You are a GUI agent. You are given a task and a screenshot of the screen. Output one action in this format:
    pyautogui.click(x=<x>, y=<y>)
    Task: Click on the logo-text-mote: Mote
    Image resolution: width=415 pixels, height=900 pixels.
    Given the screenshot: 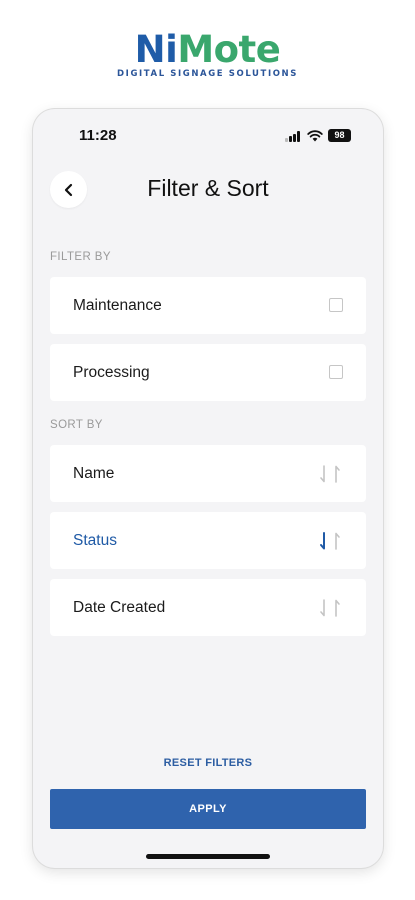 What is the action you would take?
    pyautogui.click(x=229, y=49)
    